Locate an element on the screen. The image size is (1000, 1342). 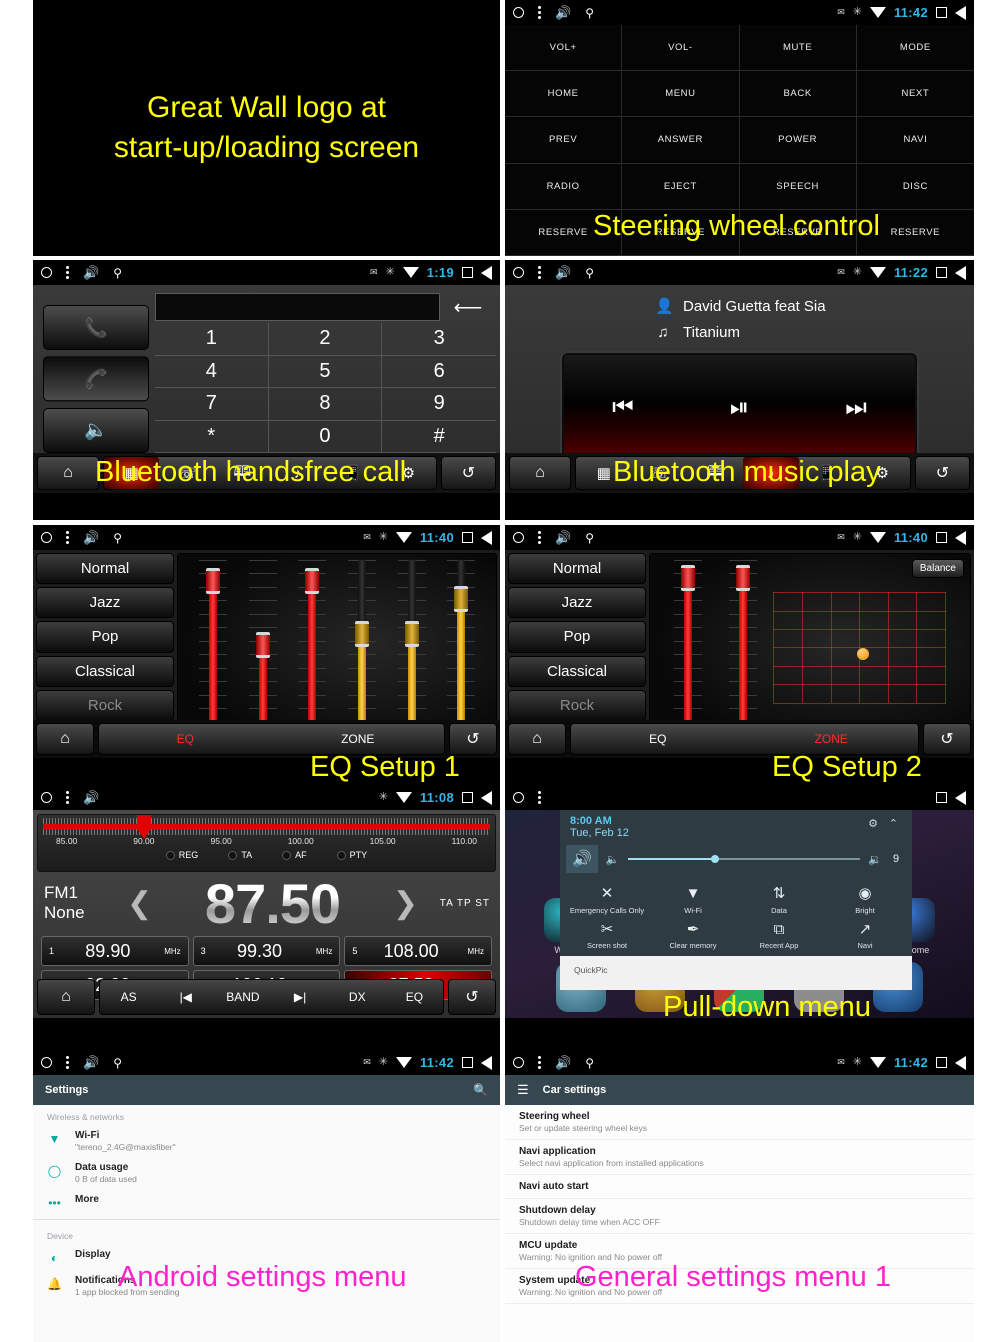
radio-tool-: ▶| is located at coordinates (300, 997).